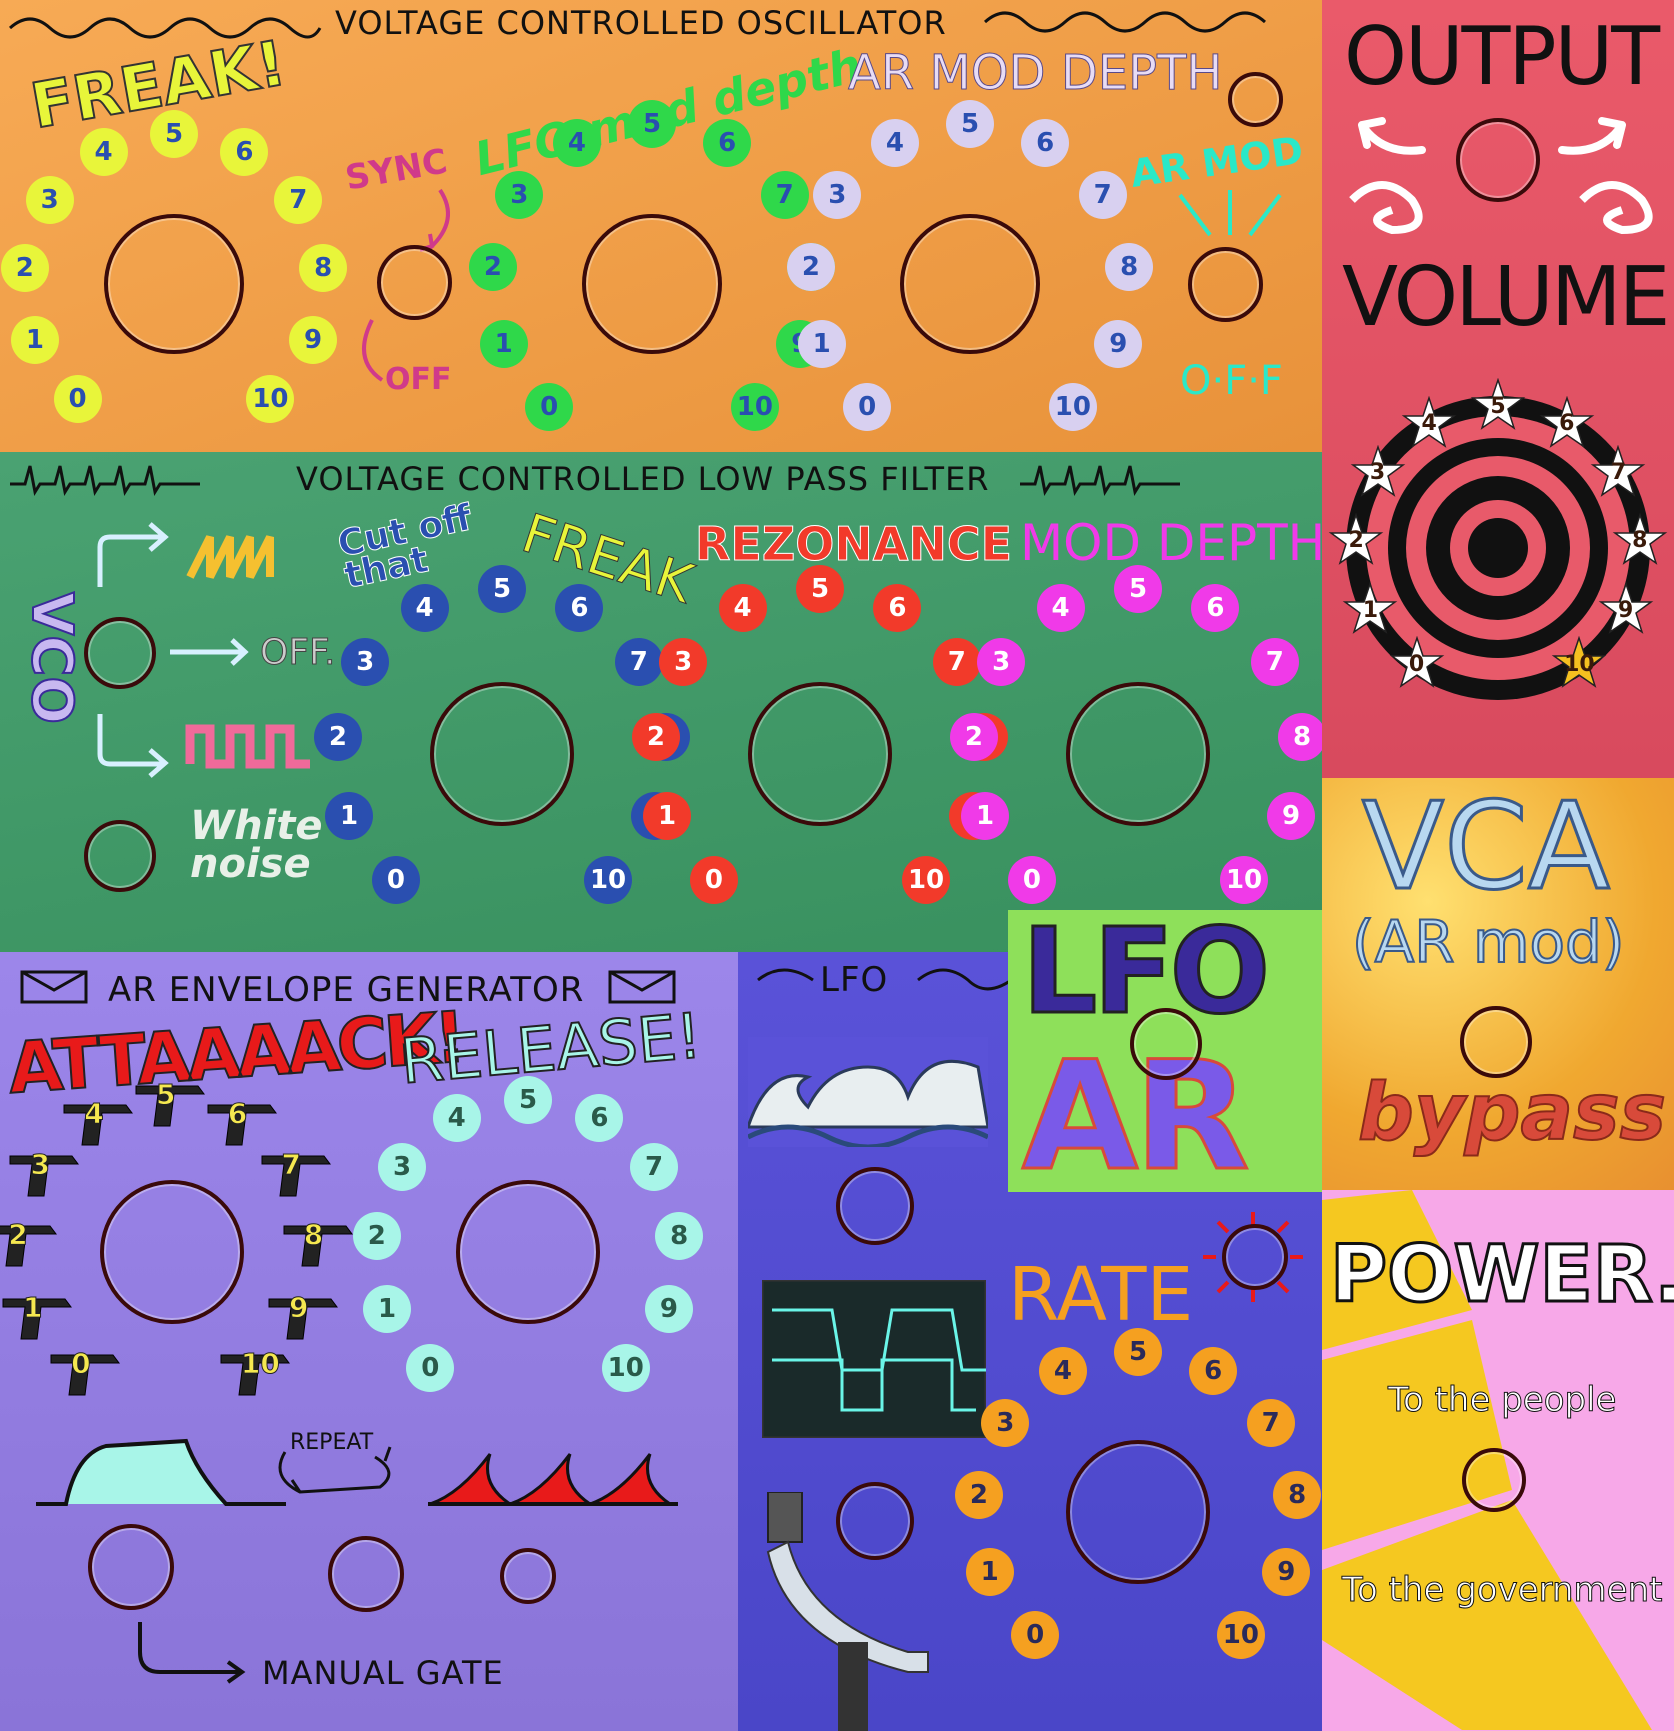 This screenshot has width=1674, height=1731. Describe the element at coordinates (1255, 1257) in the screenshot. I see `lfo-sync-jack` at that location.